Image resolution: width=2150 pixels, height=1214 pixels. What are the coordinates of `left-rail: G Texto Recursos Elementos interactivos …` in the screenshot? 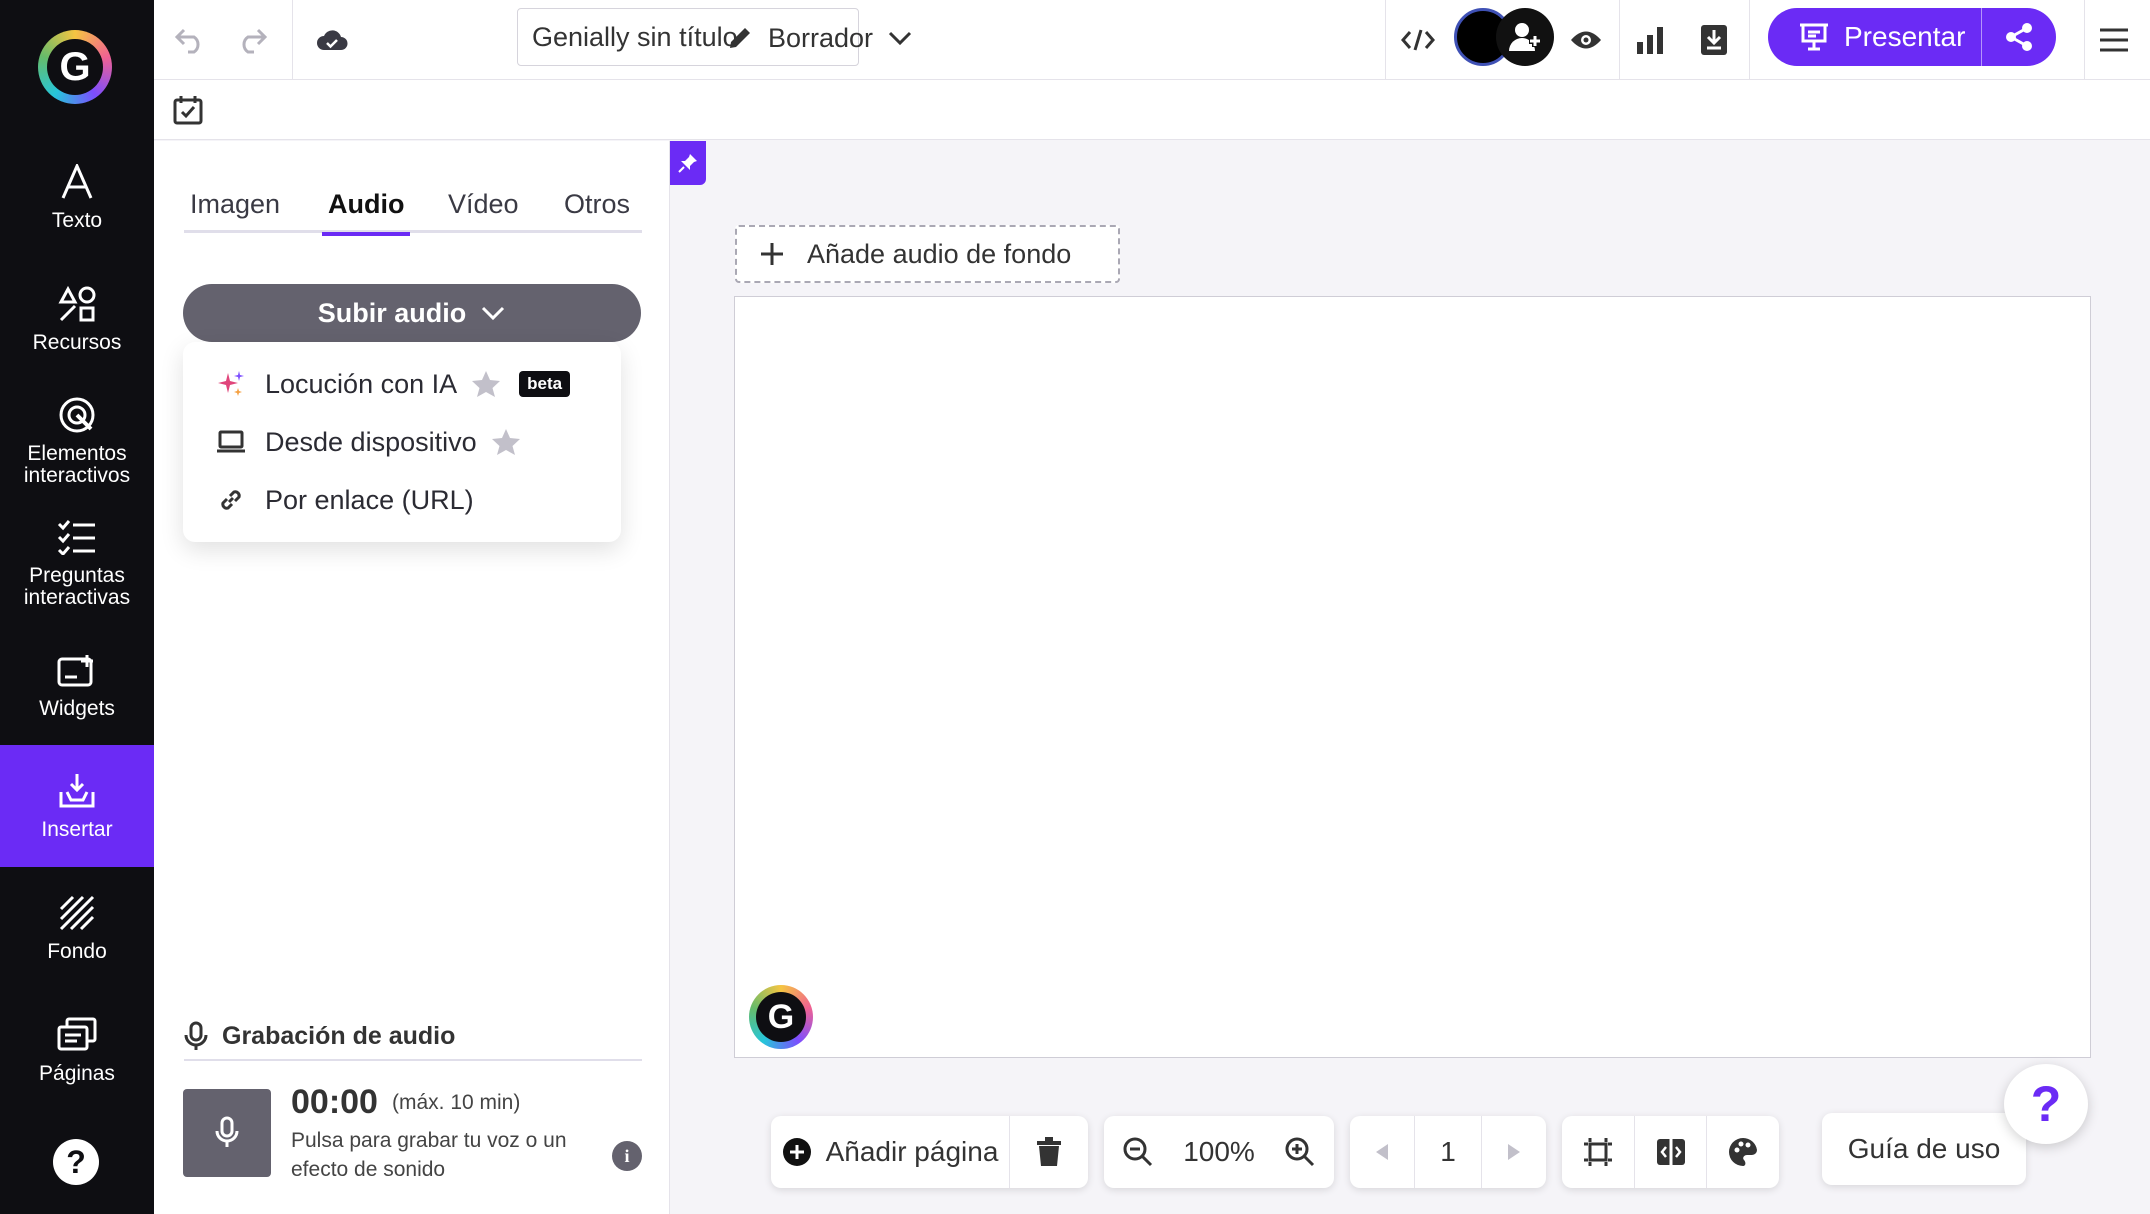 It's located at (77, 607).